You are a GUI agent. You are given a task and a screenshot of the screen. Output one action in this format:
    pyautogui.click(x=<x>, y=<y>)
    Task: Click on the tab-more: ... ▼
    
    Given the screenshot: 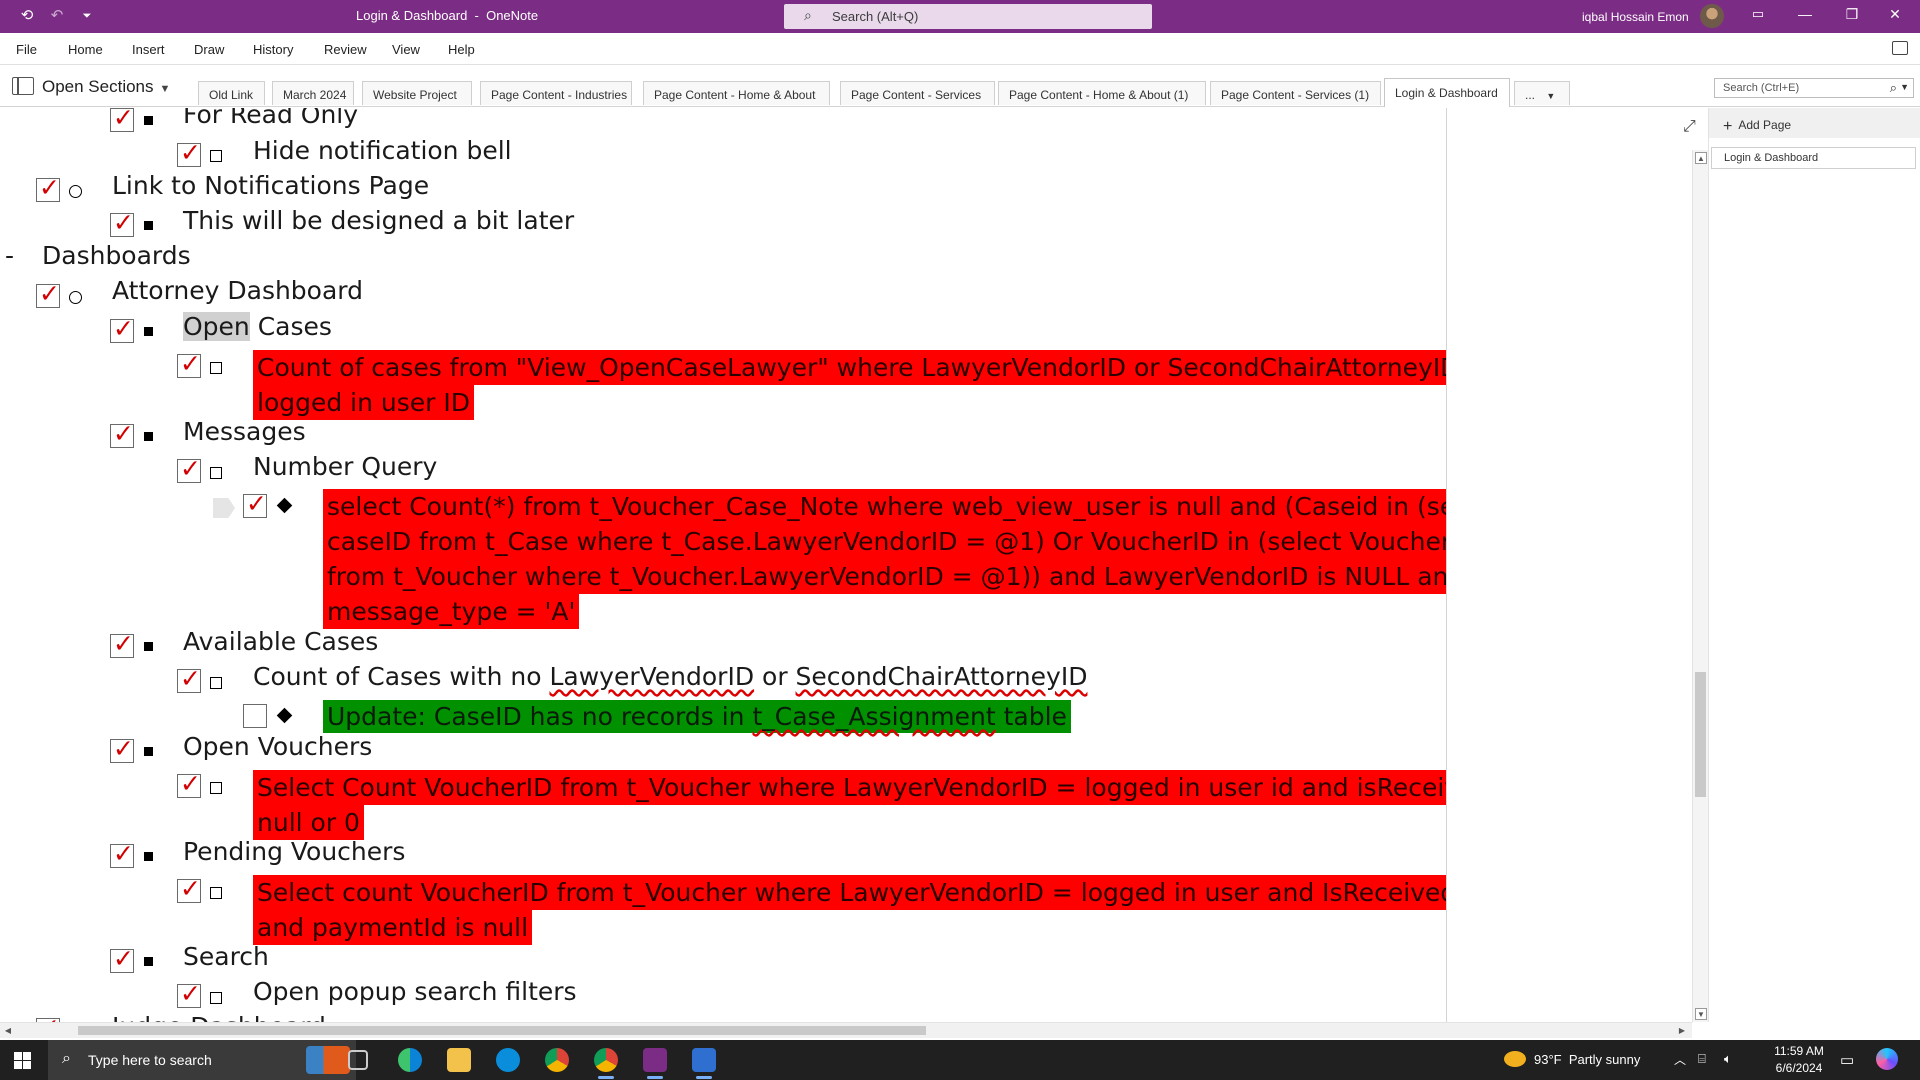 What is the action you would take?
    pyautogui.click(x=1542, y=93)
    